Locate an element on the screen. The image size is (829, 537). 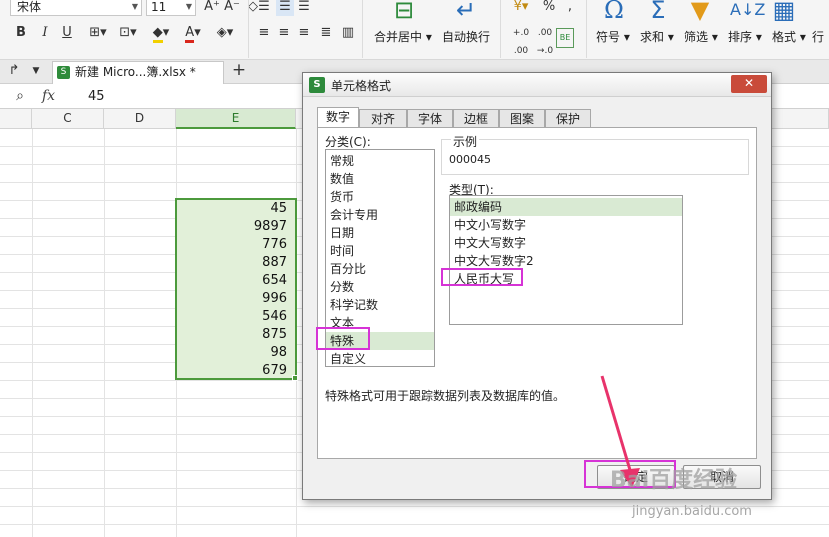
baidu-watermark: Bai百度经验 is located at coordinates (674, 480).